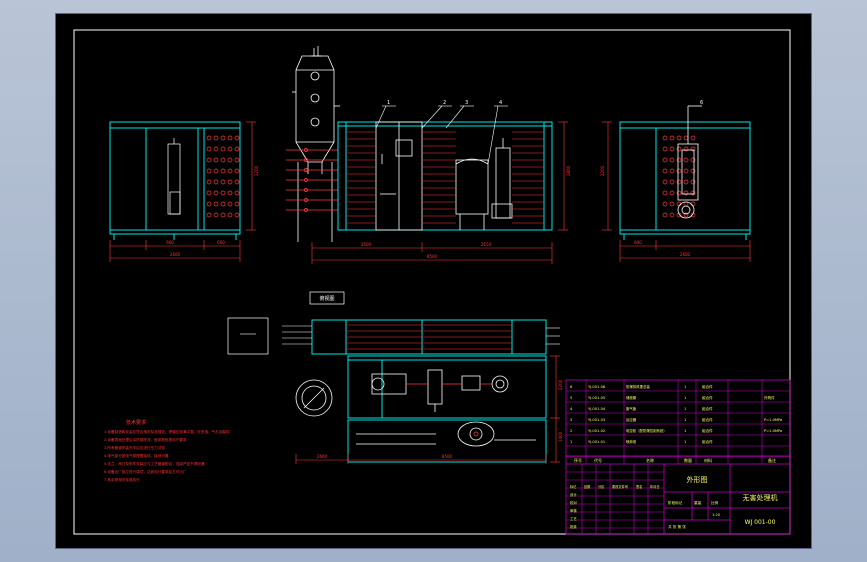 Image resolution: width=867 pixels, height=562 pixels. What do you see at coordinates (175, 254) in the screenshot?
I see `dim-left-total: 2600` at bounding box center [175, 254].